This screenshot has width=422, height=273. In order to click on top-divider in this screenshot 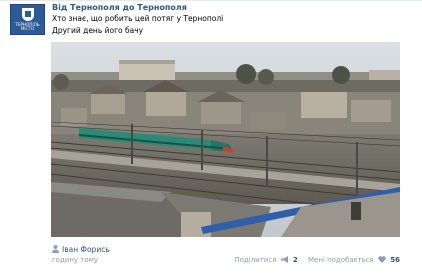, I will do `click(211, 0)`.